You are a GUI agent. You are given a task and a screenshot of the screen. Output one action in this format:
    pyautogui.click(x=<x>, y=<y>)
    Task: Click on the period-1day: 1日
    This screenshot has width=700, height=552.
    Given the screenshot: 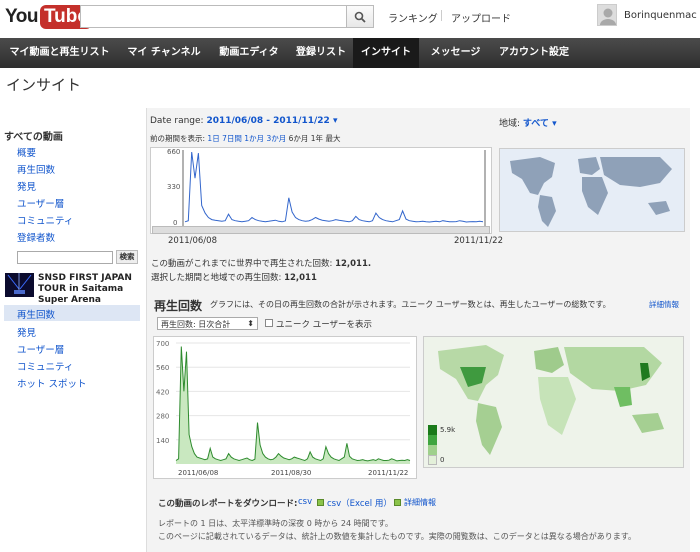 What is the action you would take?
    pyautogui.click(x=213, y=138)
    